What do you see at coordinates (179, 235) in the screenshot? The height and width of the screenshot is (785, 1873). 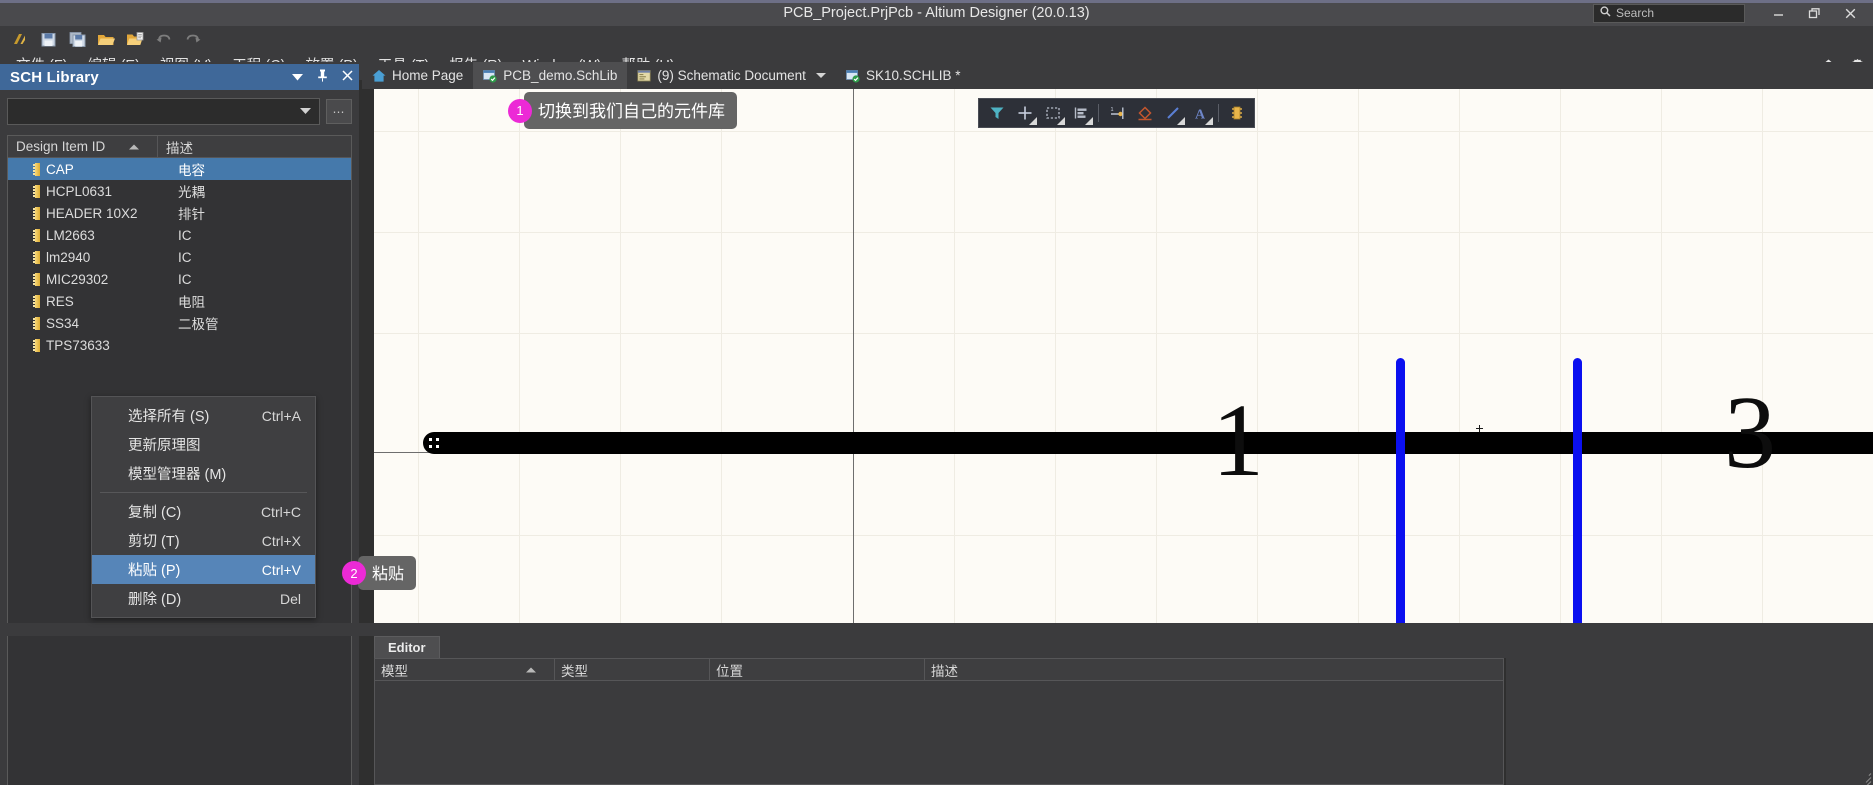 I see `table-row: LM2663 IC` at bounding box center [179, 235].